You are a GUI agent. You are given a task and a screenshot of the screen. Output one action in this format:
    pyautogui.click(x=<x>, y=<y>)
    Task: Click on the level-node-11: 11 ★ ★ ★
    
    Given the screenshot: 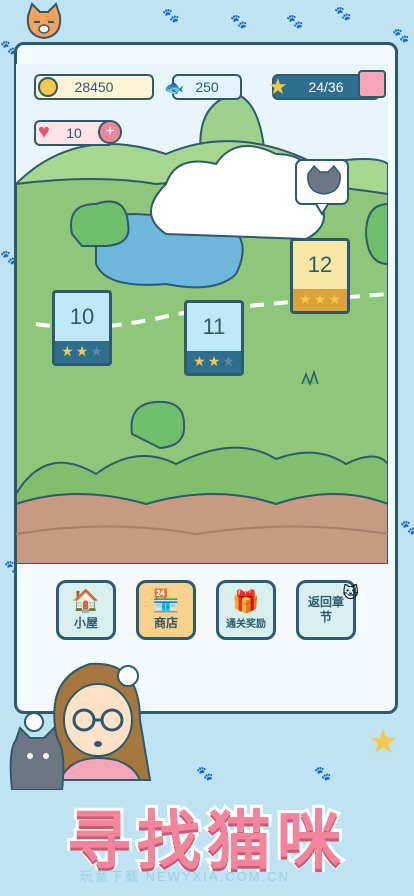 What is the action you would take?
    pyautogui.click(x=214, y=338)
    